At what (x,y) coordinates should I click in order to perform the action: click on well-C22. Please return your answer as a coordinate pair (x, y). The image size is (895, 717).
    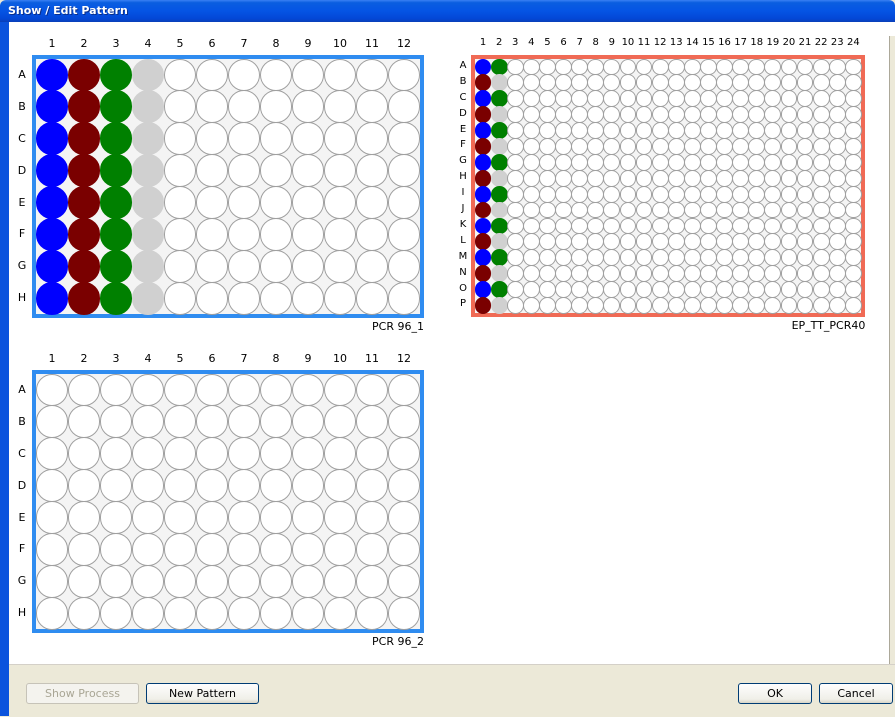
    Looking at the image, I should click on (821, 99).